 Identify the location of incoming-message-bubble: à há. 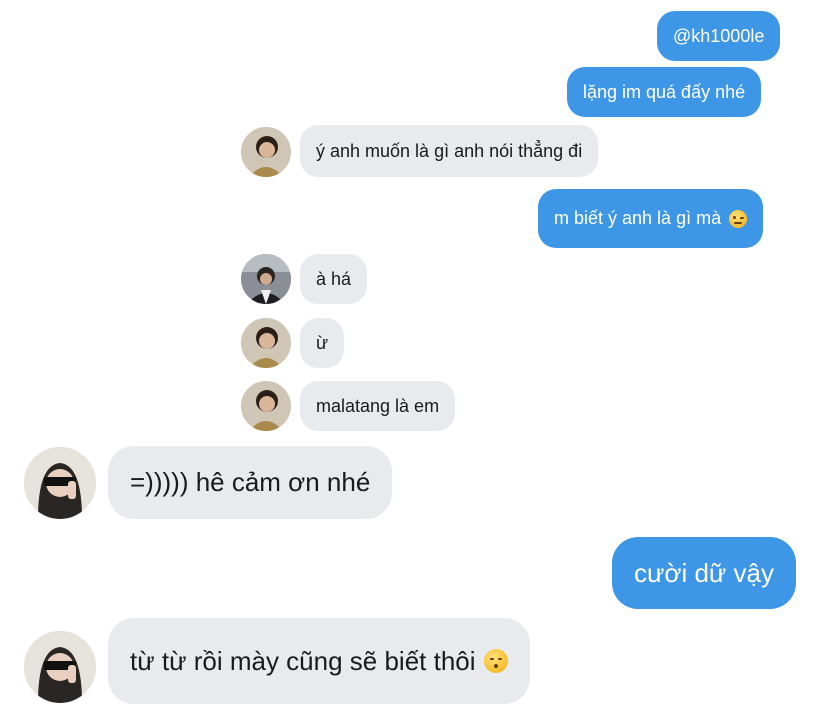
(334, 279).